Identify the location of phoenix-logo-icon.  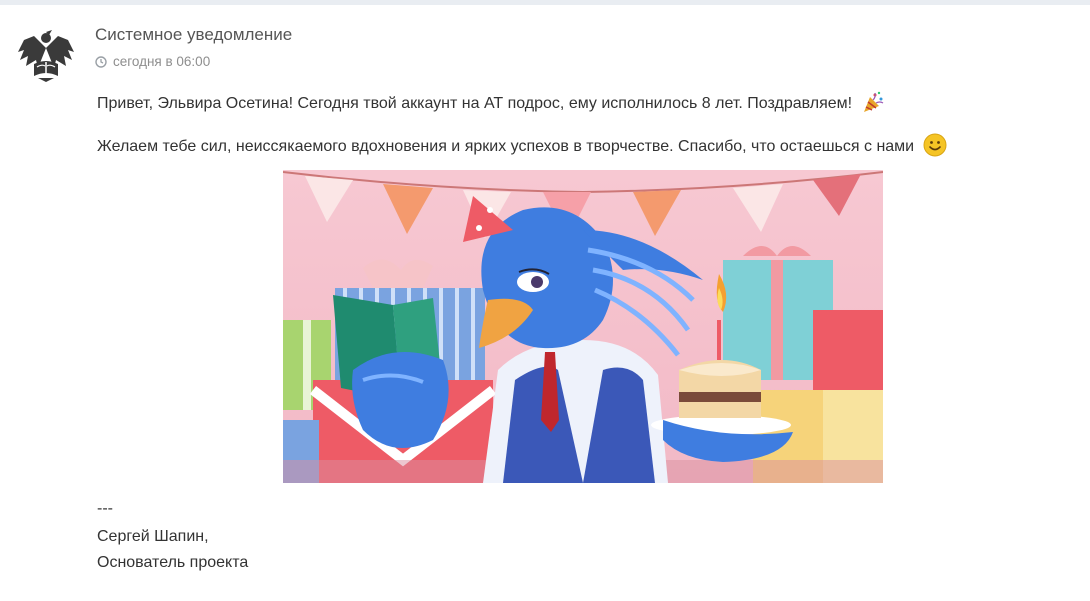
(46, 56).